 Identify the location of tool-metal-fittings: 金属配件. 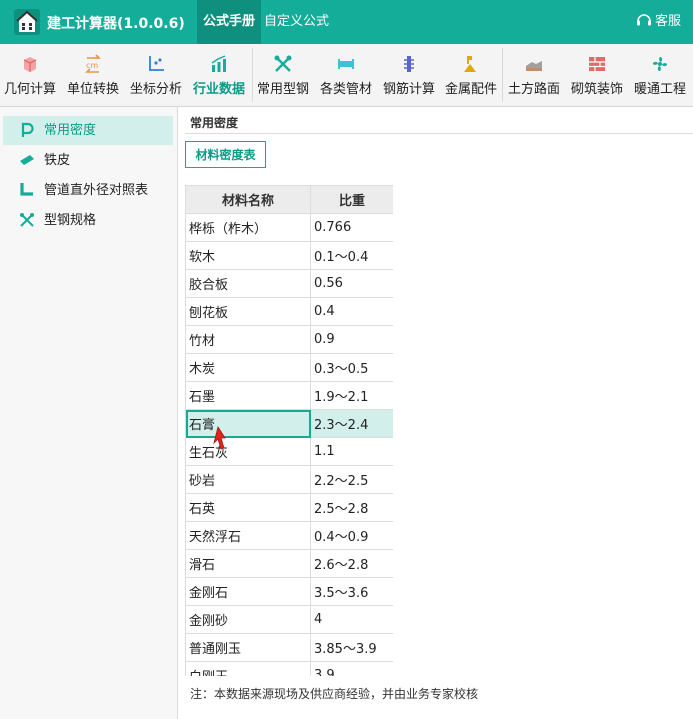
(471, 75).